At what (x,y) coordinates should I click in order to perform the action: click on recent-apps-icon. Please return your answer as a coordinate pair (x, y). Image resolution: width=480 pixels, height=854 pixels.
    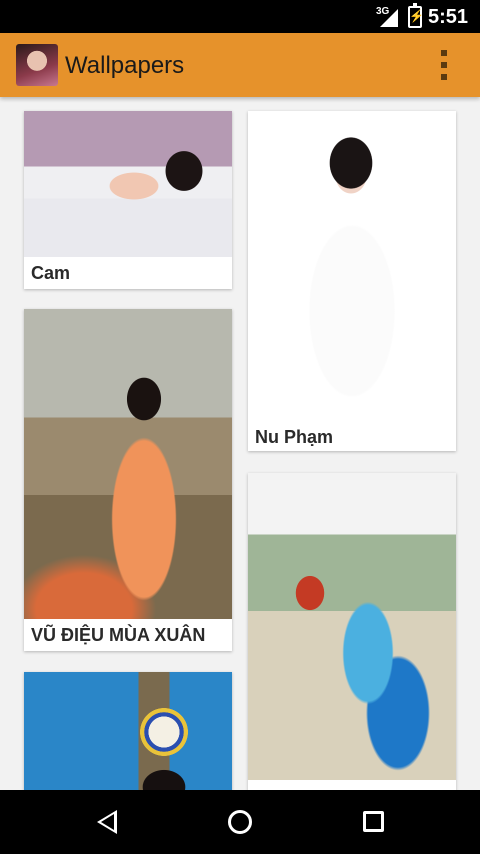
    Looking at the image, I should click on (373, 821).